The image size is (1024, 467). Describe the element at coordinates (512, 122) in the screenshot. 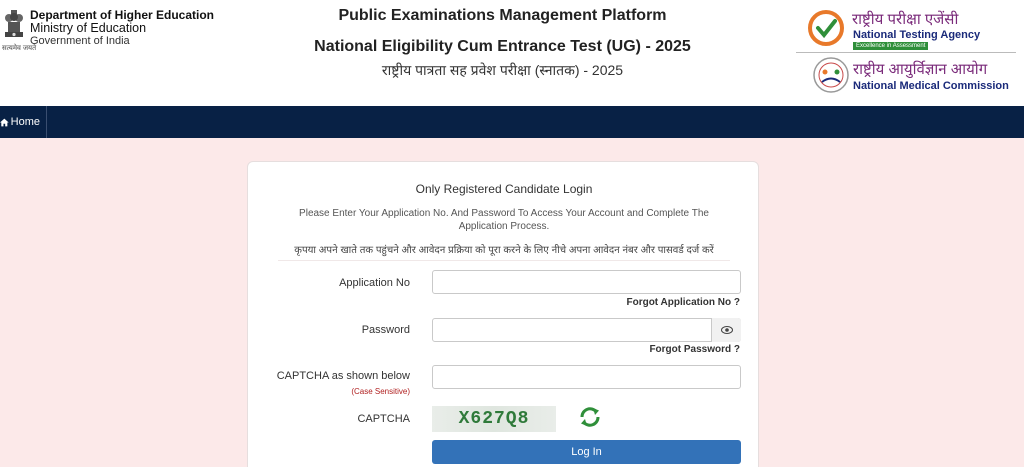

I see `top-navbar: Home` at that location.